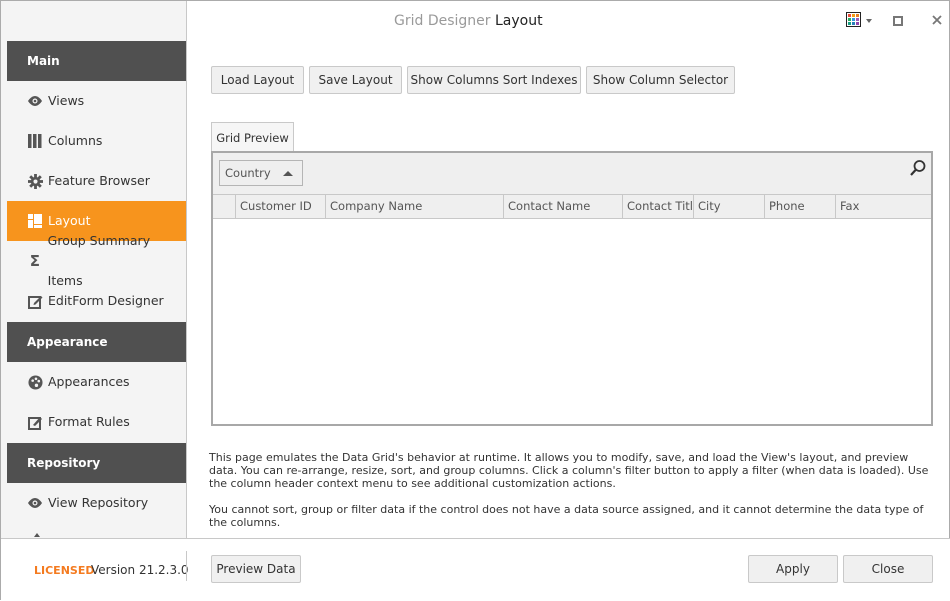  Describe the element at coordinates (35, 301) in the screenshot. I see `edit-form-icon` at that location.